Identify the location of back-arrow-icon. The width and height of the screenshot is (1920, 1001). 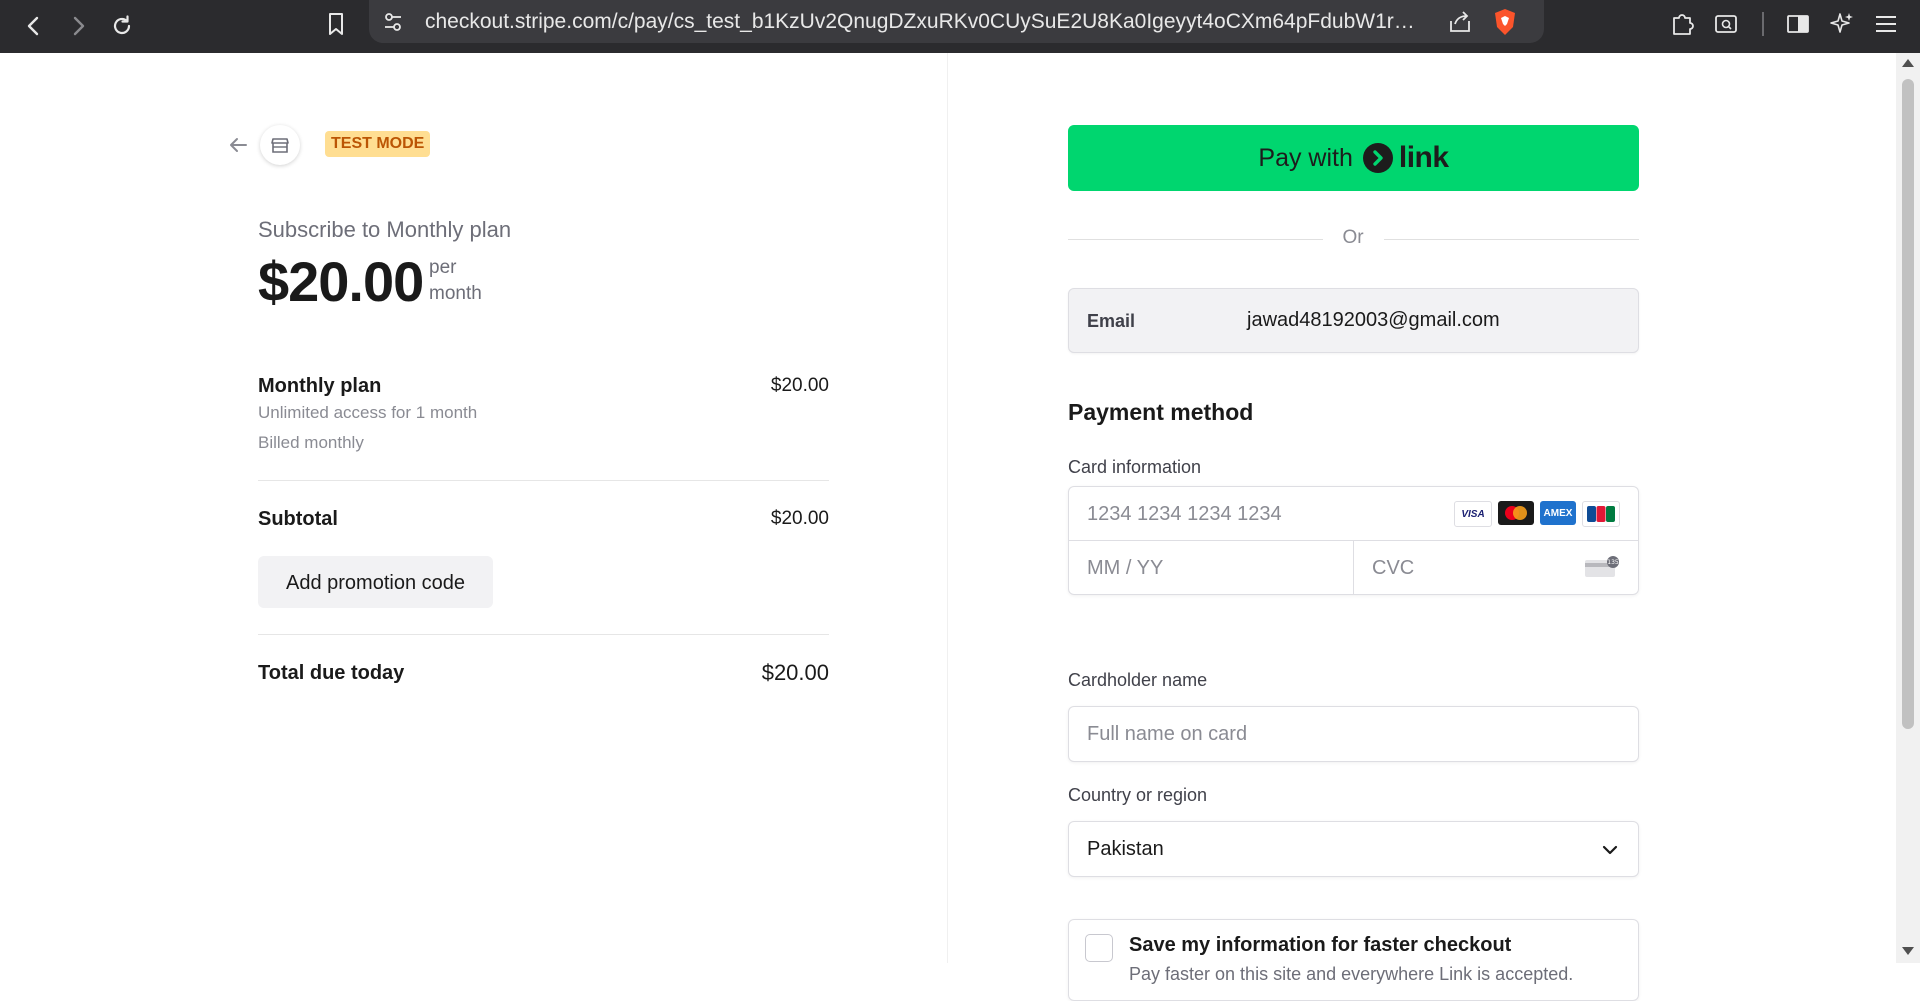
(238, 145).